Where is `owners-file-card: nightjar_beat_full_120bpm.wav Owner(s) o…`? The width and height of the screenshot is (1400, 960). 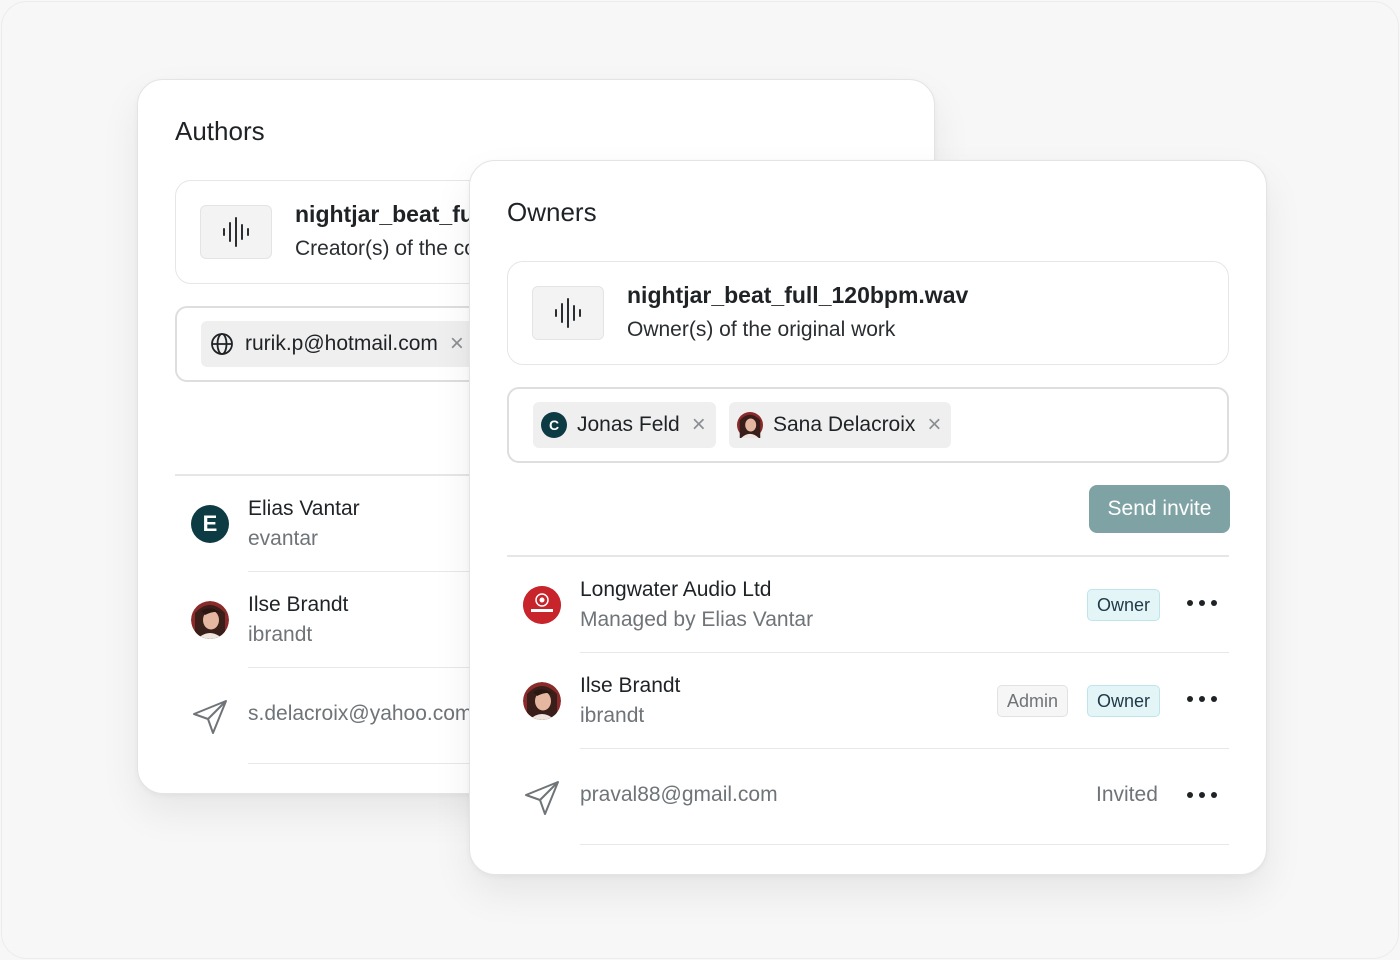 owners-file-card: nightjar_beat_full_120bpm.wav Owner(s) o… is located at coordinates (868, 313).